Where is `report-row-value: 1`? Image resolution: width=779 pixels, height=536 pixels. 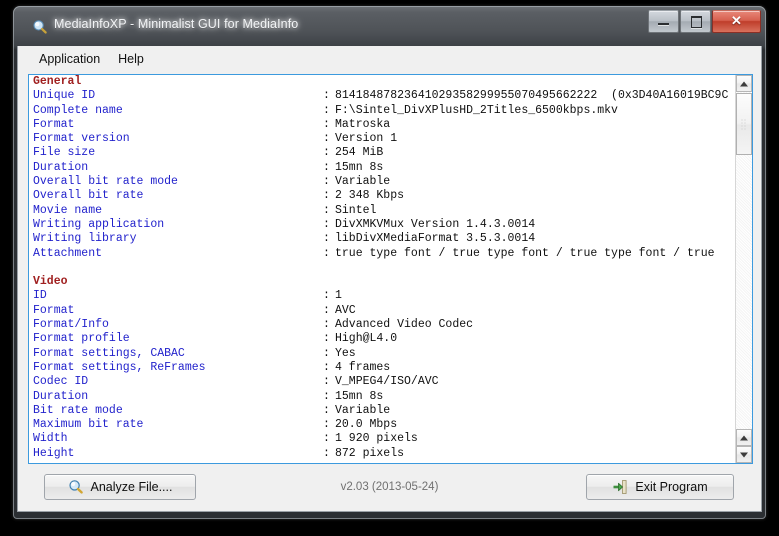
report-row-value: 1 is located at coordinates (338, 296).